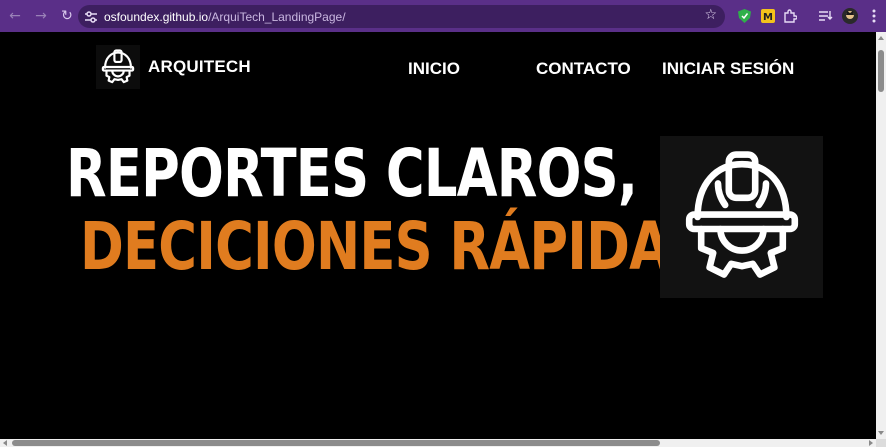 The width and height of the screenshot is (886, 447). Describe the element at coordinates (710, 15) in the screenshot. I see `bookmark-star-icon: ☆` at that location.